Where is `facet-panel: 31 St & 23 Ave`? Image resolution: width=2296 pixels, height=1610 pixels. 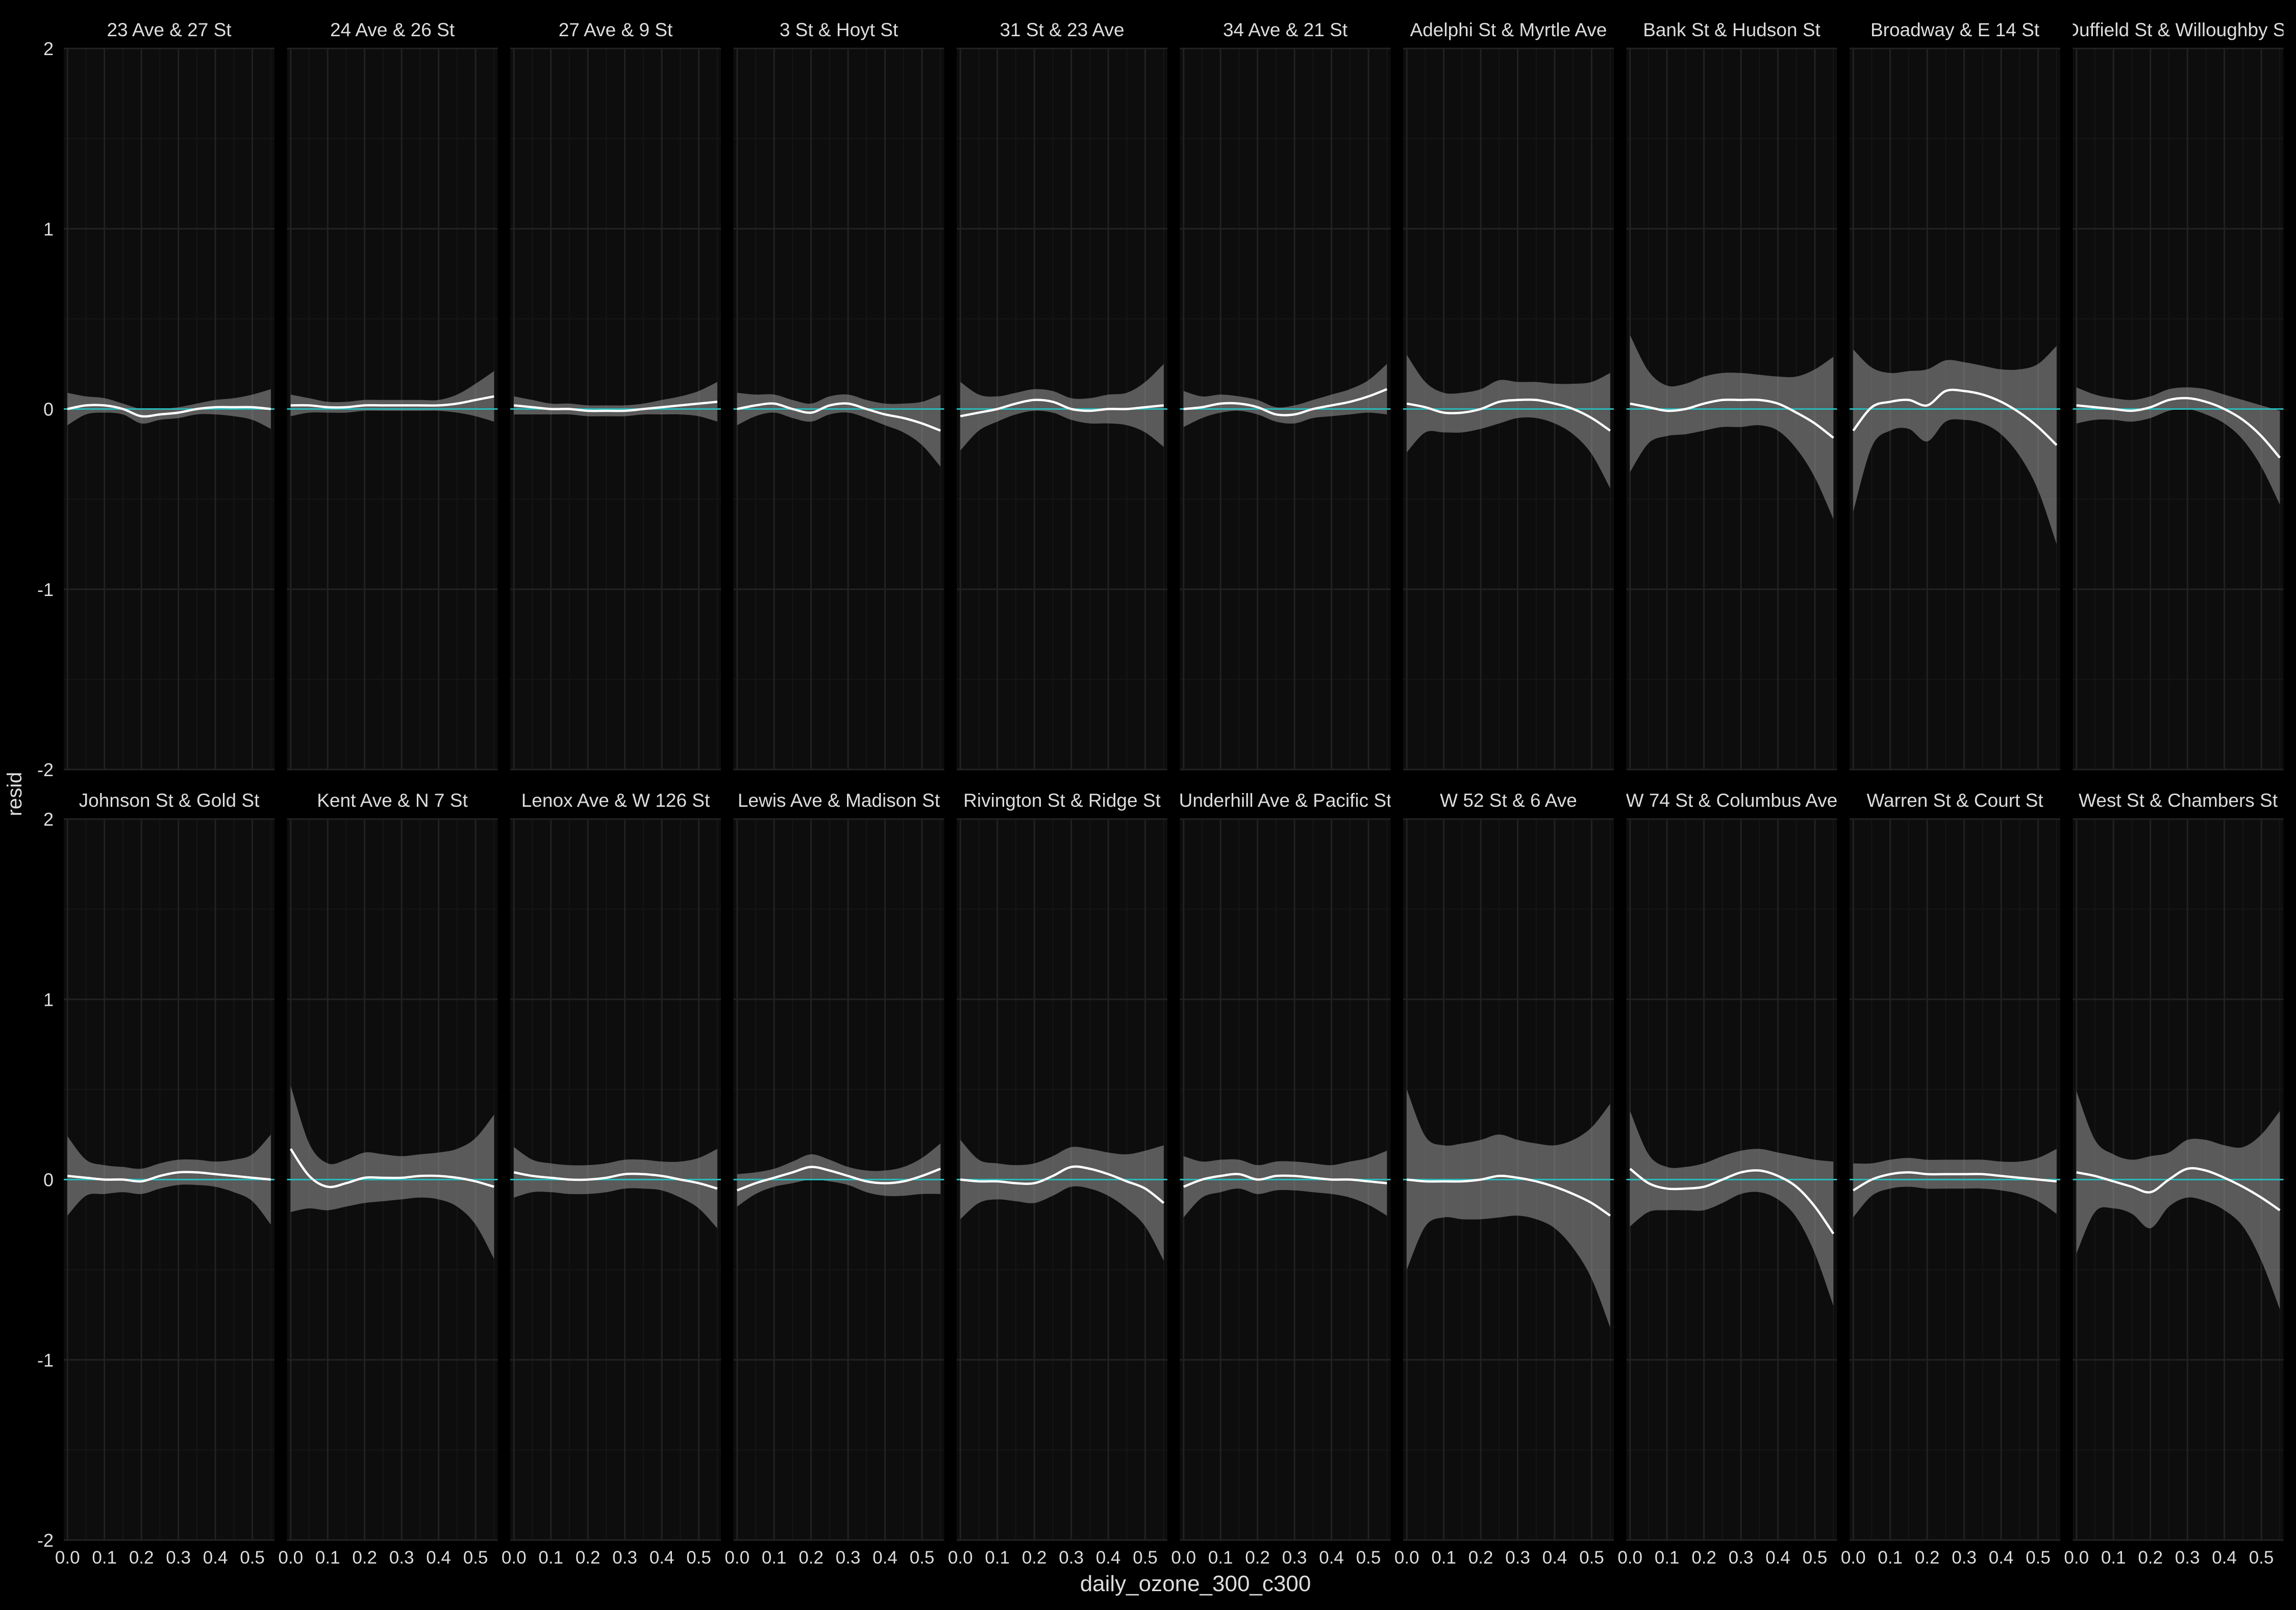 facet-panel: 31 St & 23 Ave is located at coordinates (1062, 395).